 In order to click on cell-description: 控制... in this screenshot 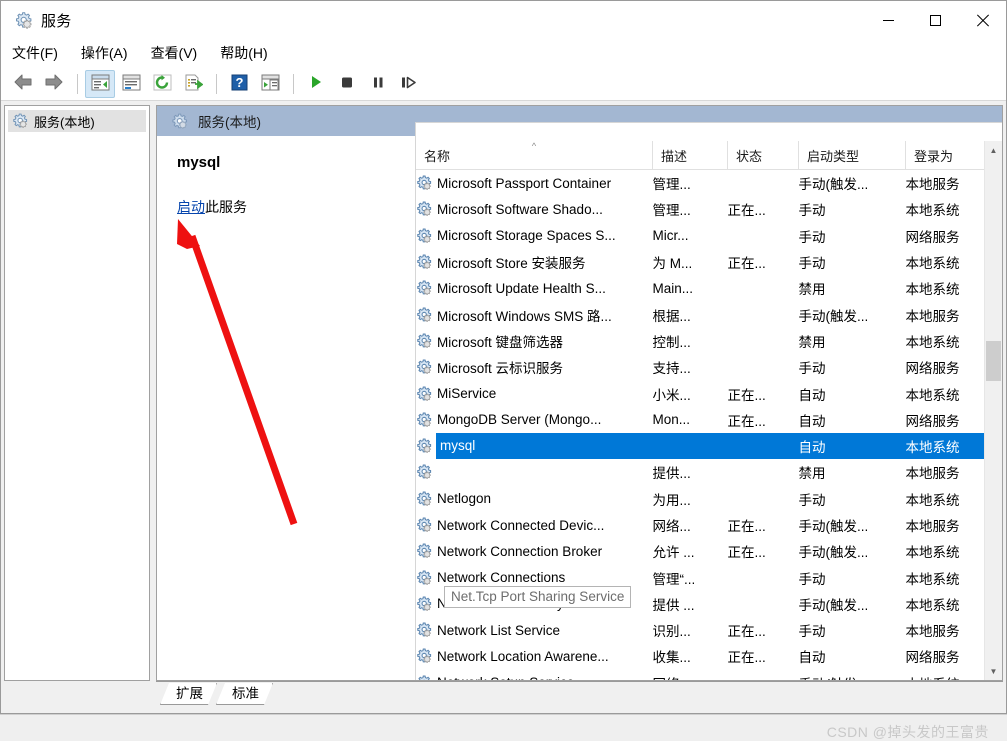, I will do `click(671, 342)`.